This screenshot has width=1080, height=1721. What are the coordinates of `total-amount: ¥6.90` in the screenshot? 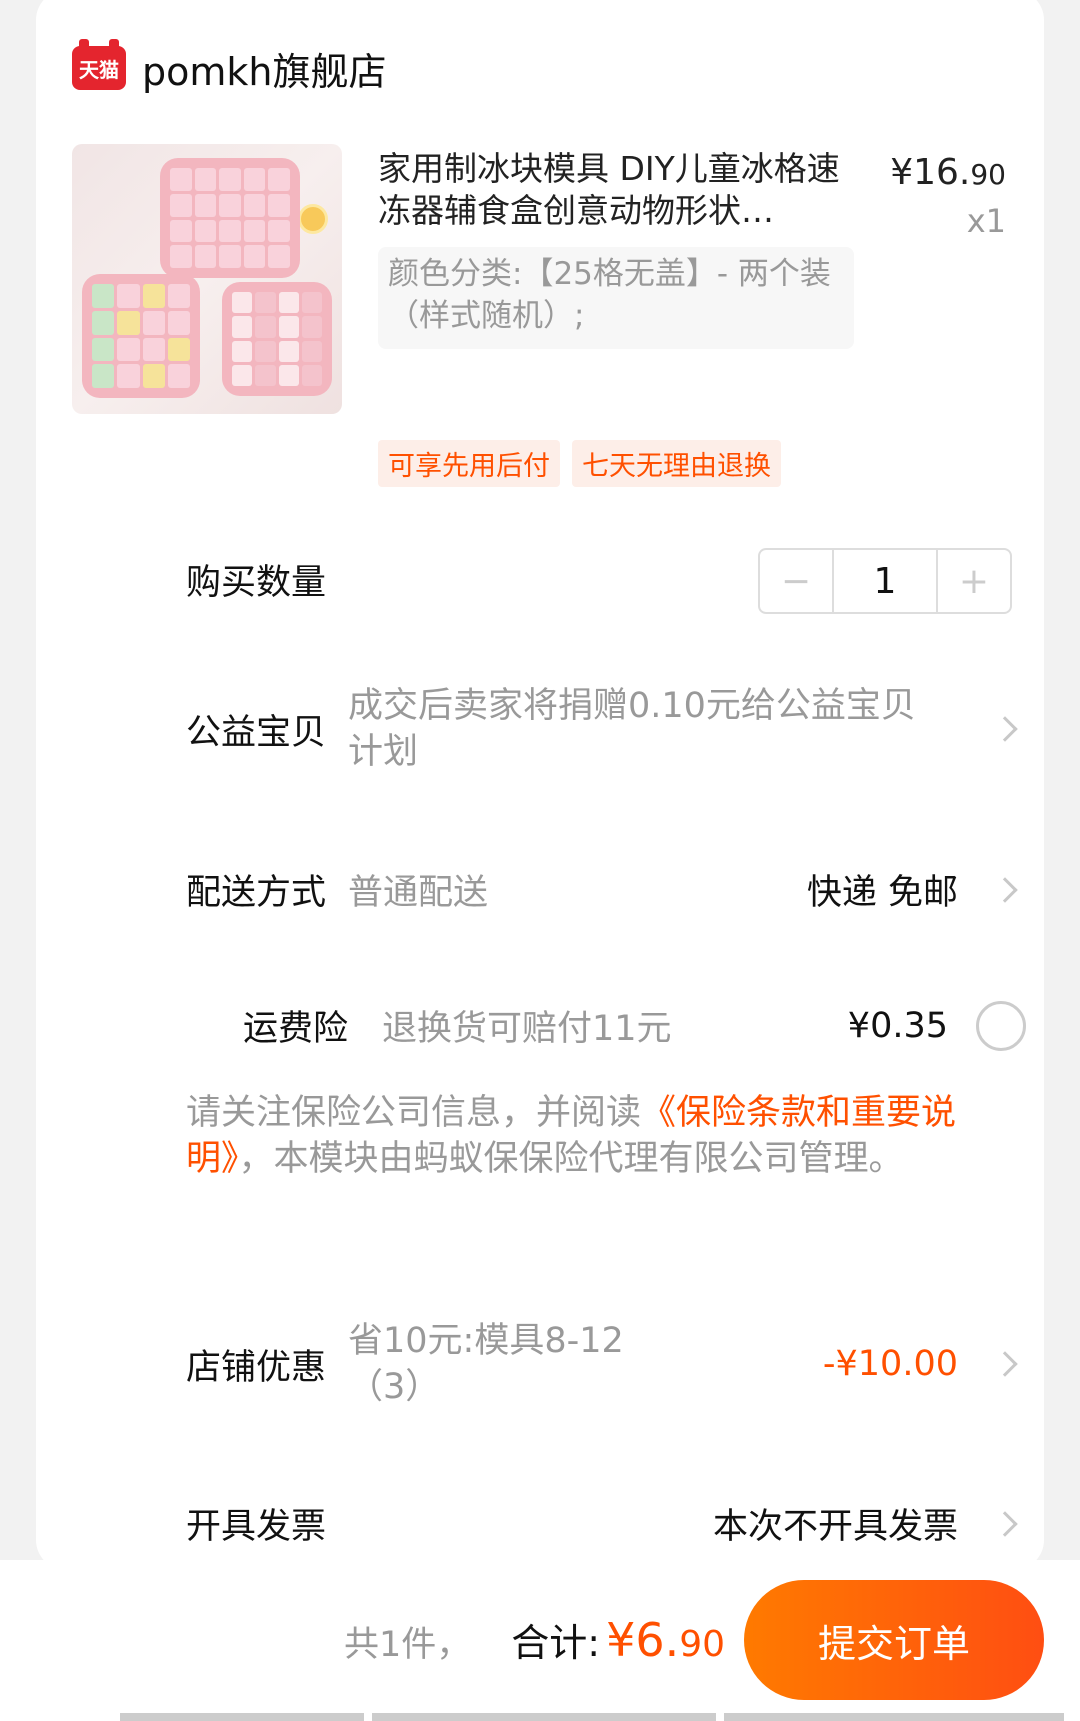 It's located at (666, 1640).